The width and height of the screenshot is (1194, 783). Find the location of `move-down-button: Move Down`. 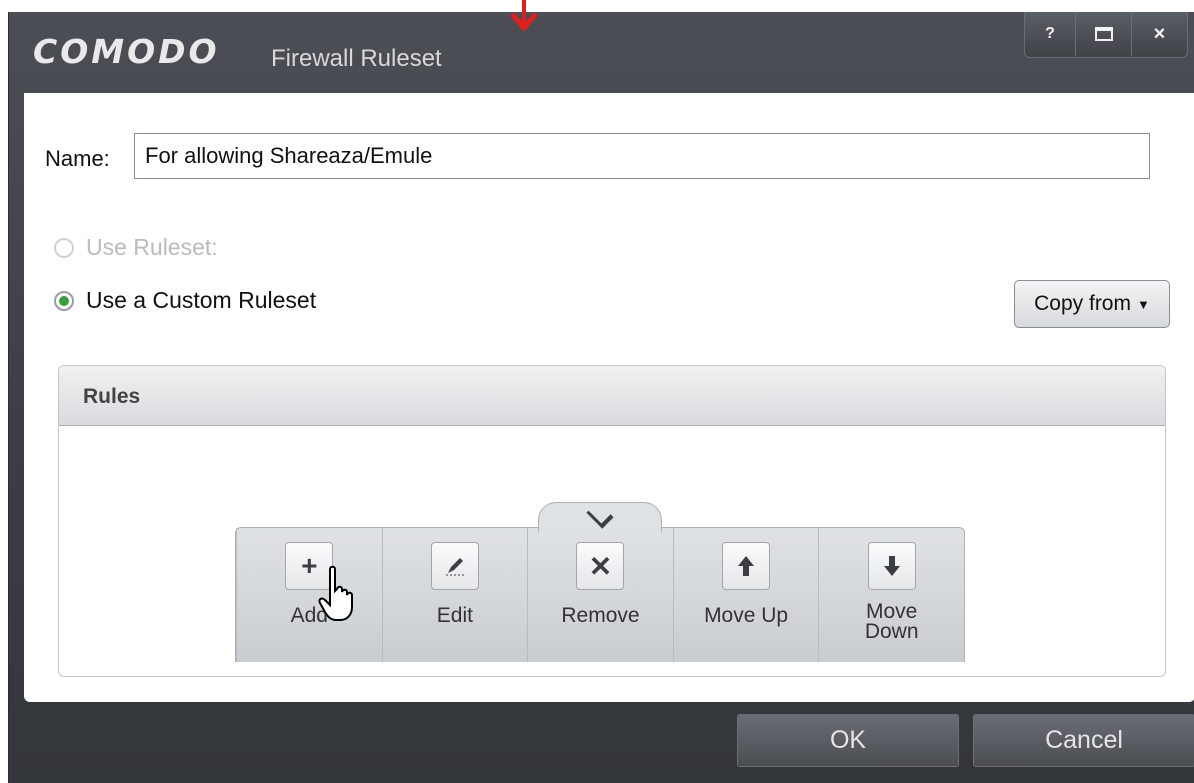

move-down-button: Move Down is located at coordinates (891, 595).